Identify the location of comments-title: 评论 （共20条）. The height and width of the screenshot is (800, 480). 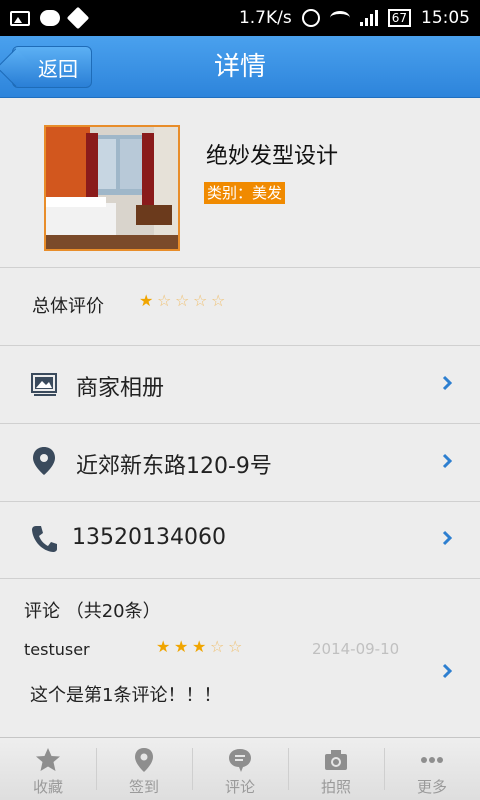
(92, 611).